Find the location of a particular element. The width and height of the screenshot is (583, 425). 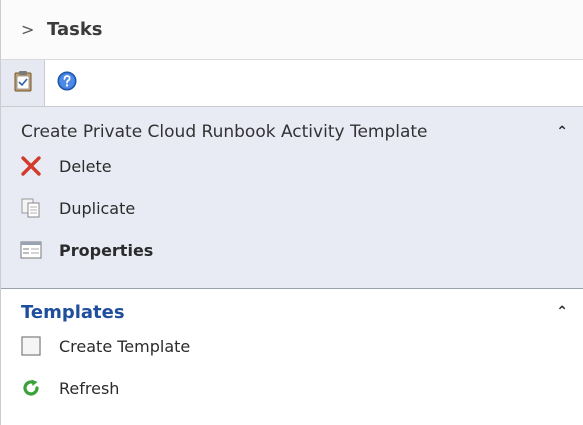

properties-icon is located at coordinates (31, 250).